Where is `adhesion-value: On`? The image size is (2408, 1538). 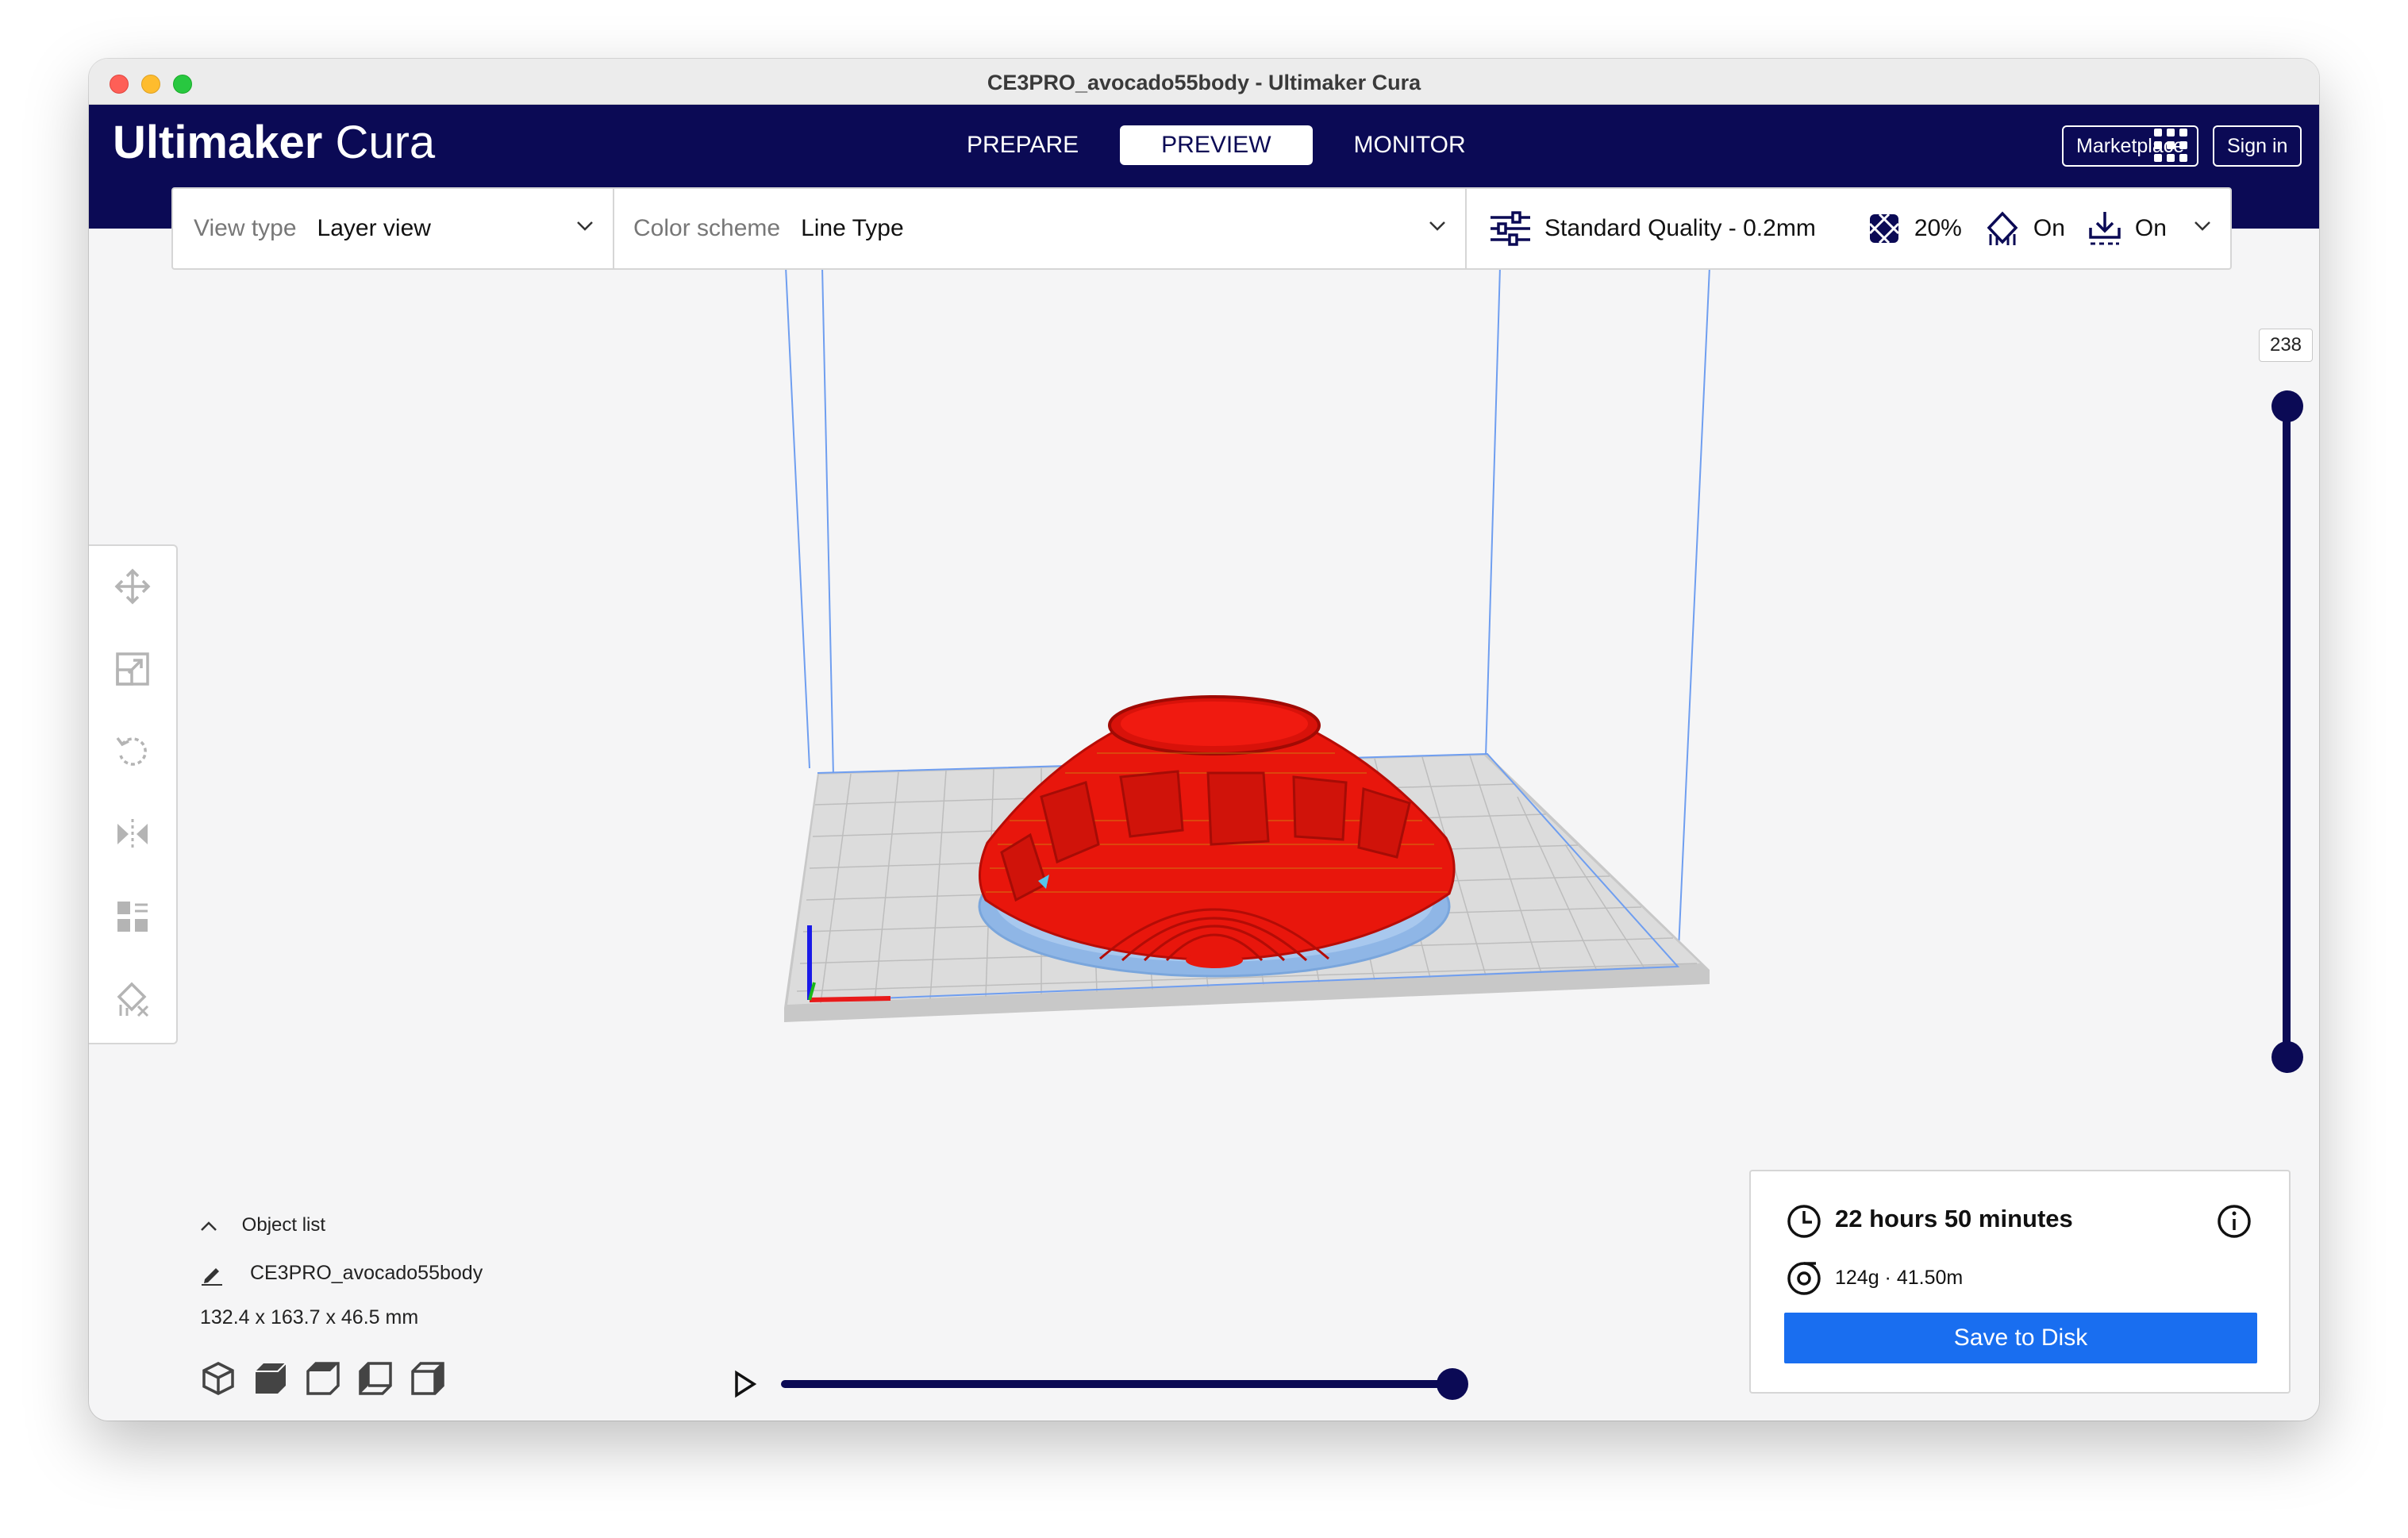 adhesion-value: On is located at coordinates (2150, 228).